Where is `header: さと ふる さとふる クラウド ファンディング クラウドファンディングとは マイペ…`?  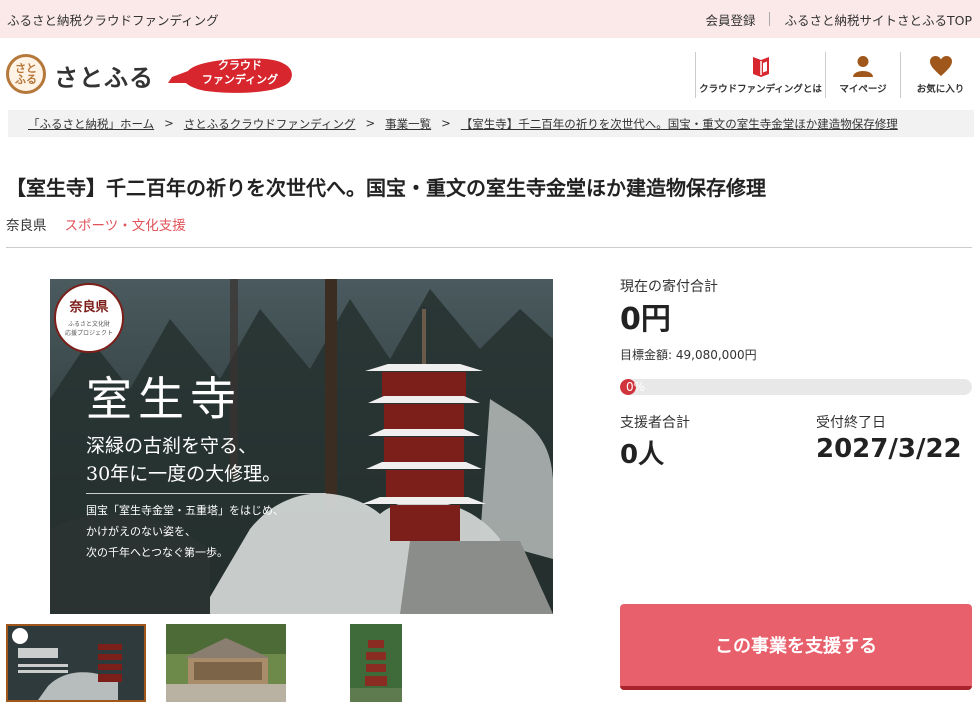 header: さと ふる さとふる クラウド ファンディング クラウドファンディングとは マイペ… is located at coordinates (490, 73).